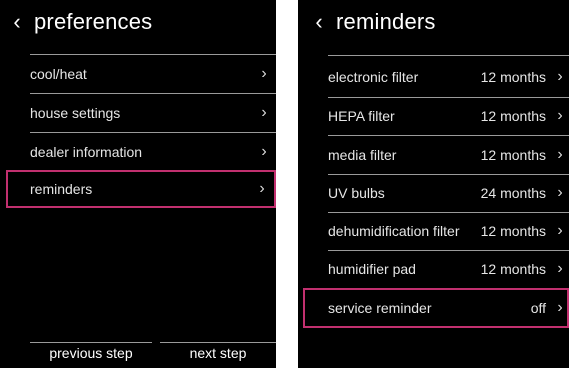  What do you see at coordinates (394, 231) in the screenshot?
I see `reminder-label: dehumidification filter` at bounding box center [394, 231].